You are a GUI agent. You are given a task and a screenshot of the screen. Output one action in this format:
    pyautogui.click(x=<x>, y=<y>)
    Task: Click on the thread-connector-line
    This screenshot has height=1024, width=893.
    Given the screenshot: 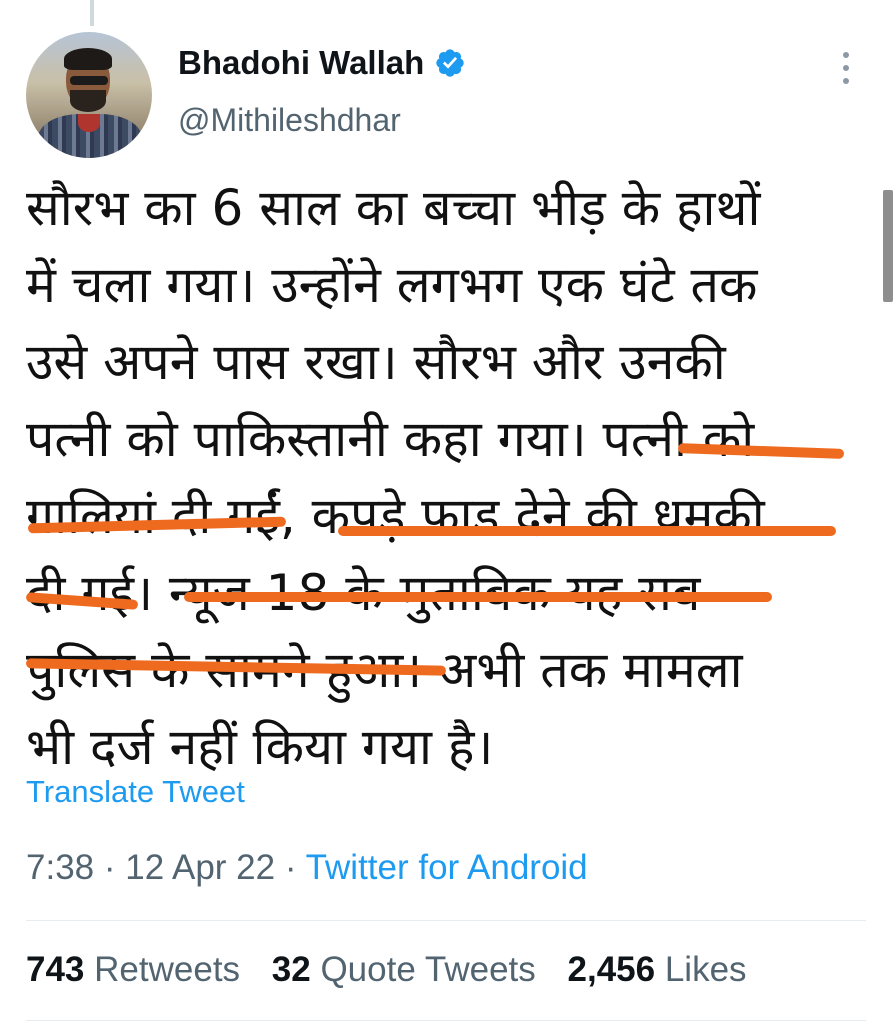 What is the action you would take?
    pyautogui.click(x=92, y=13)
    